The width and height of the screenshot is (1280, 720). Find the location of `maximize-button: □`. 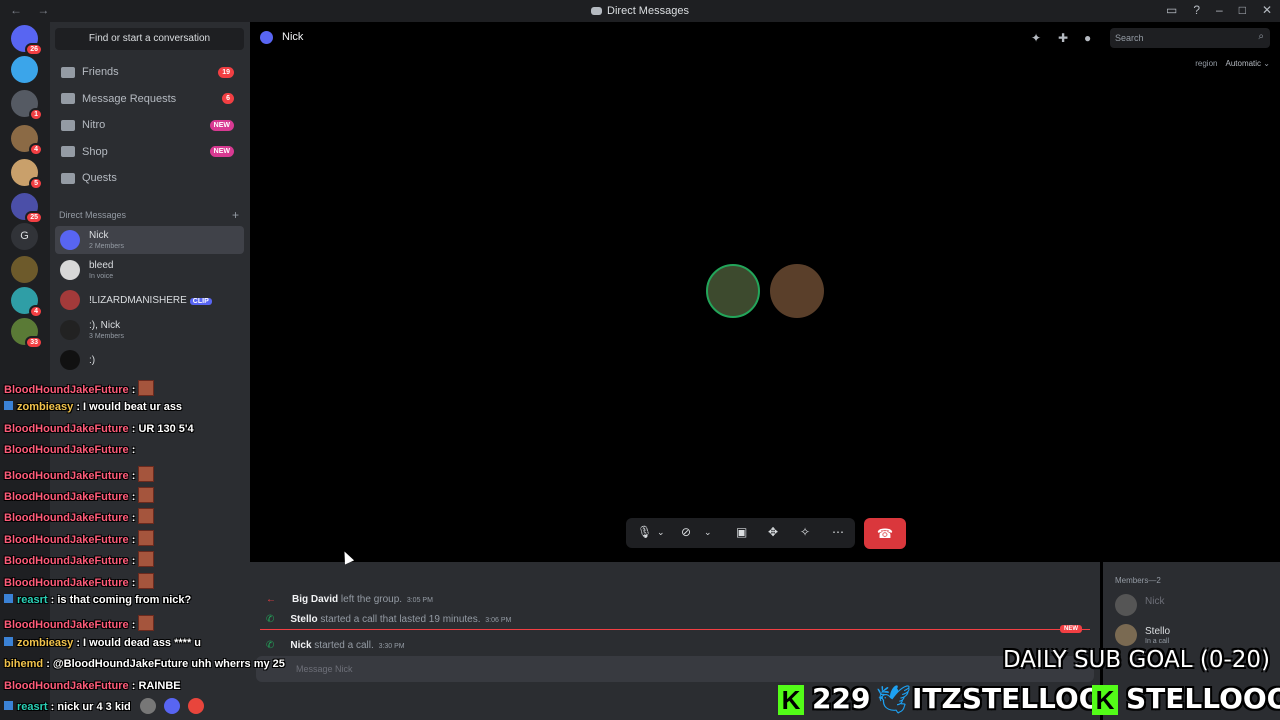

maximize-button: □ is located at coordinates (1242, 10).